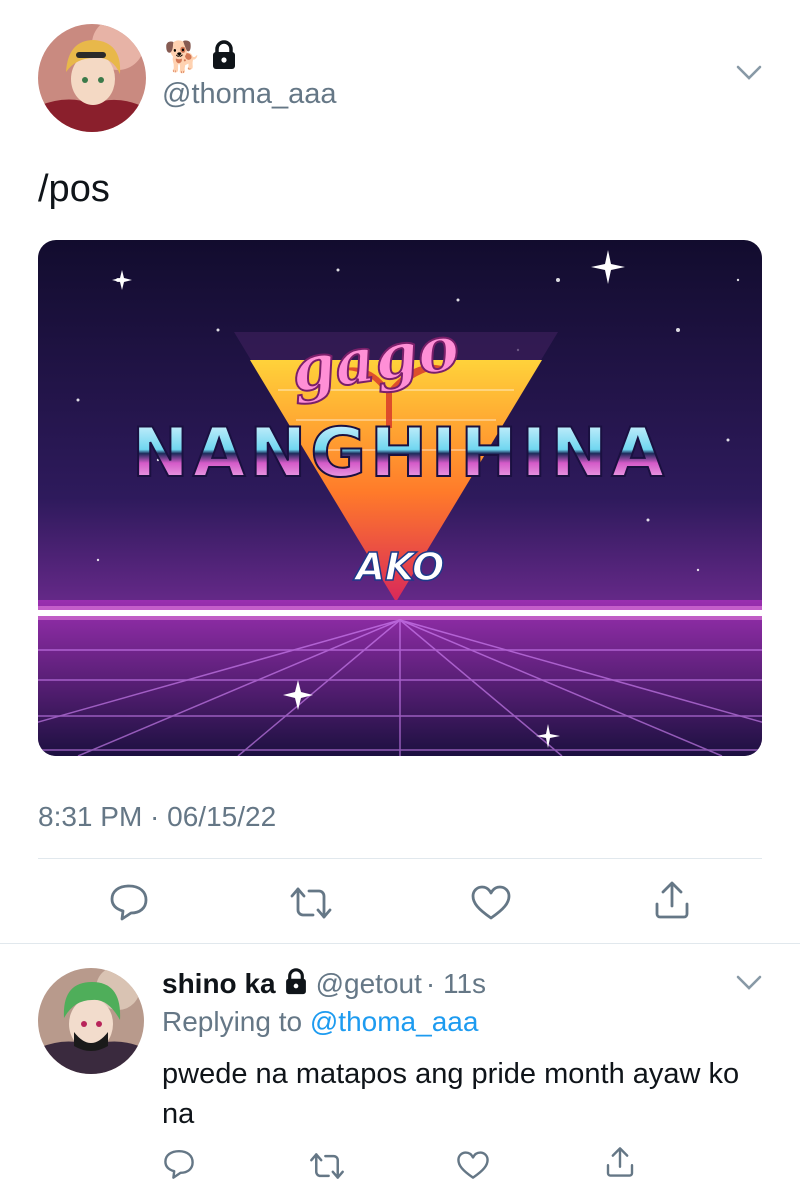  What do you see at coordinates (400, 453) in the screenshot?
I see `image-headline-text: NANGHIHINA` at bounding box center [400, 453].